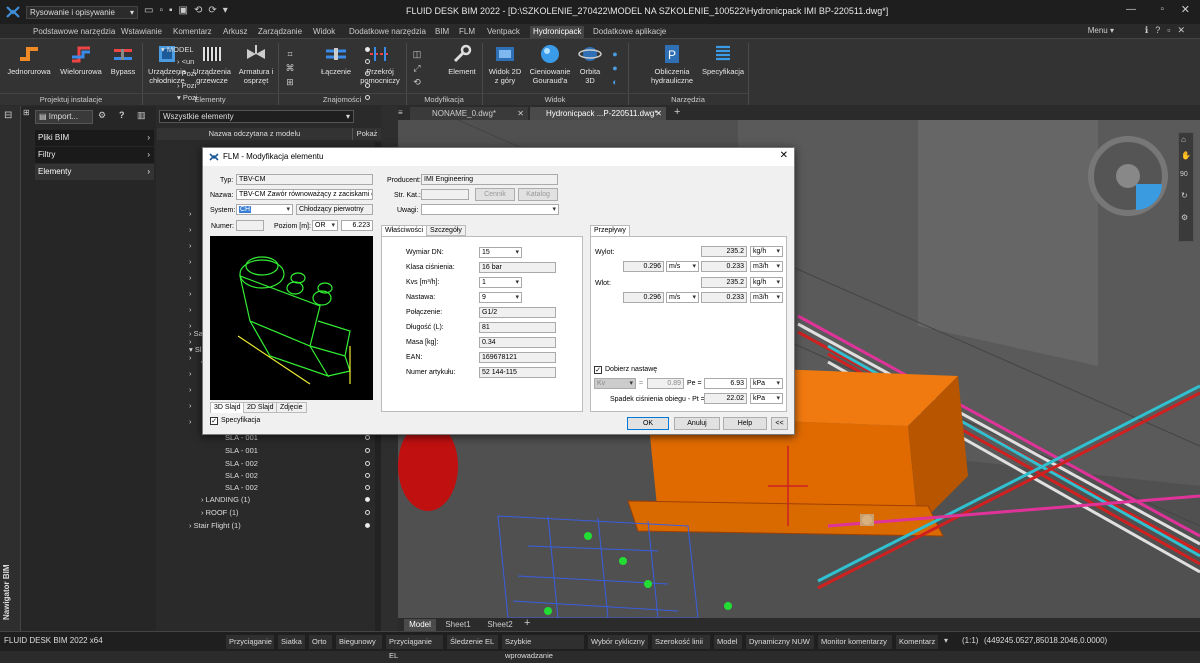 The image size is (1200, 663). Describe the element at coordinates (618, 642) in the screenshot. I see `status-toggle-button: Wybór cykliczny` at that location.